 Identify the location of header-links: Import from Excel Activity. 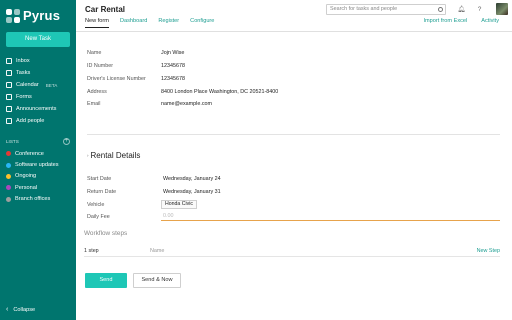
(454, 21).